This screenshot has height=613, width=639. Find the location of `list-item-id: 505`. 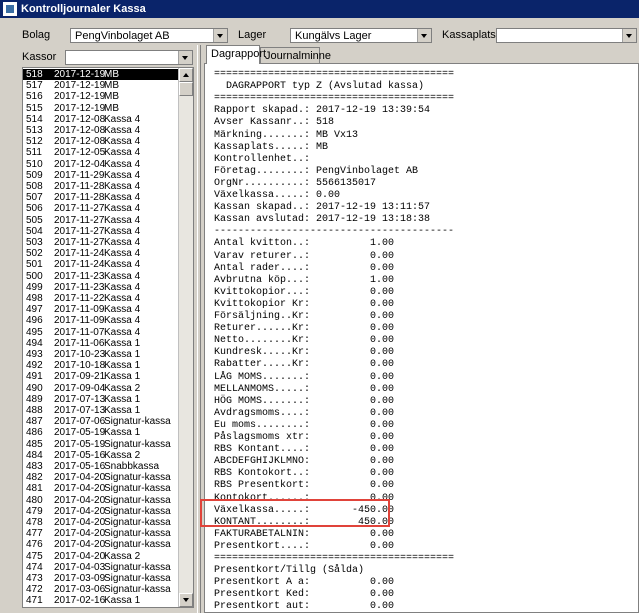

list-item-id: 505 is located at coordinates (34, 220).